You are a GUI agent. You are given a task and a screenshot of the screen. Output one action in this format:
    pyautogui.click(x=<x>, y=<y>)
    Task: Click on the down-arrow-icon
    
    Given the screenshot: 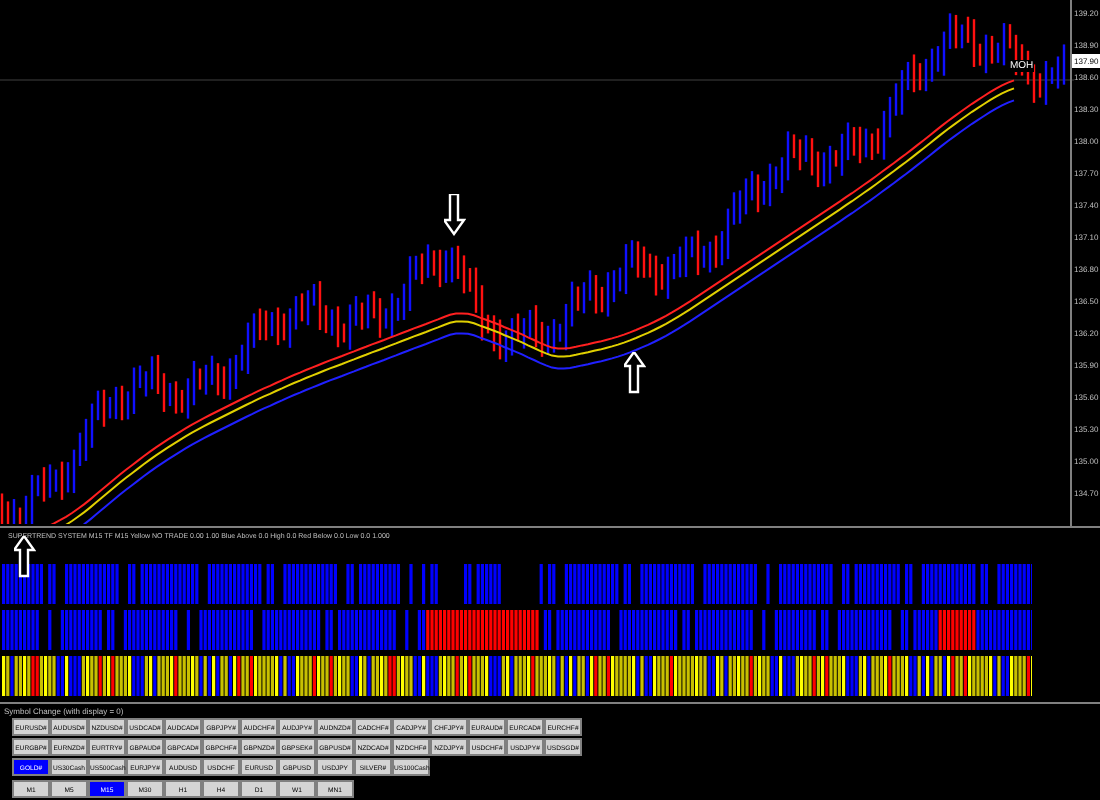 What is the action you would take?
    pyautogui.click(x=455, y=215)
    